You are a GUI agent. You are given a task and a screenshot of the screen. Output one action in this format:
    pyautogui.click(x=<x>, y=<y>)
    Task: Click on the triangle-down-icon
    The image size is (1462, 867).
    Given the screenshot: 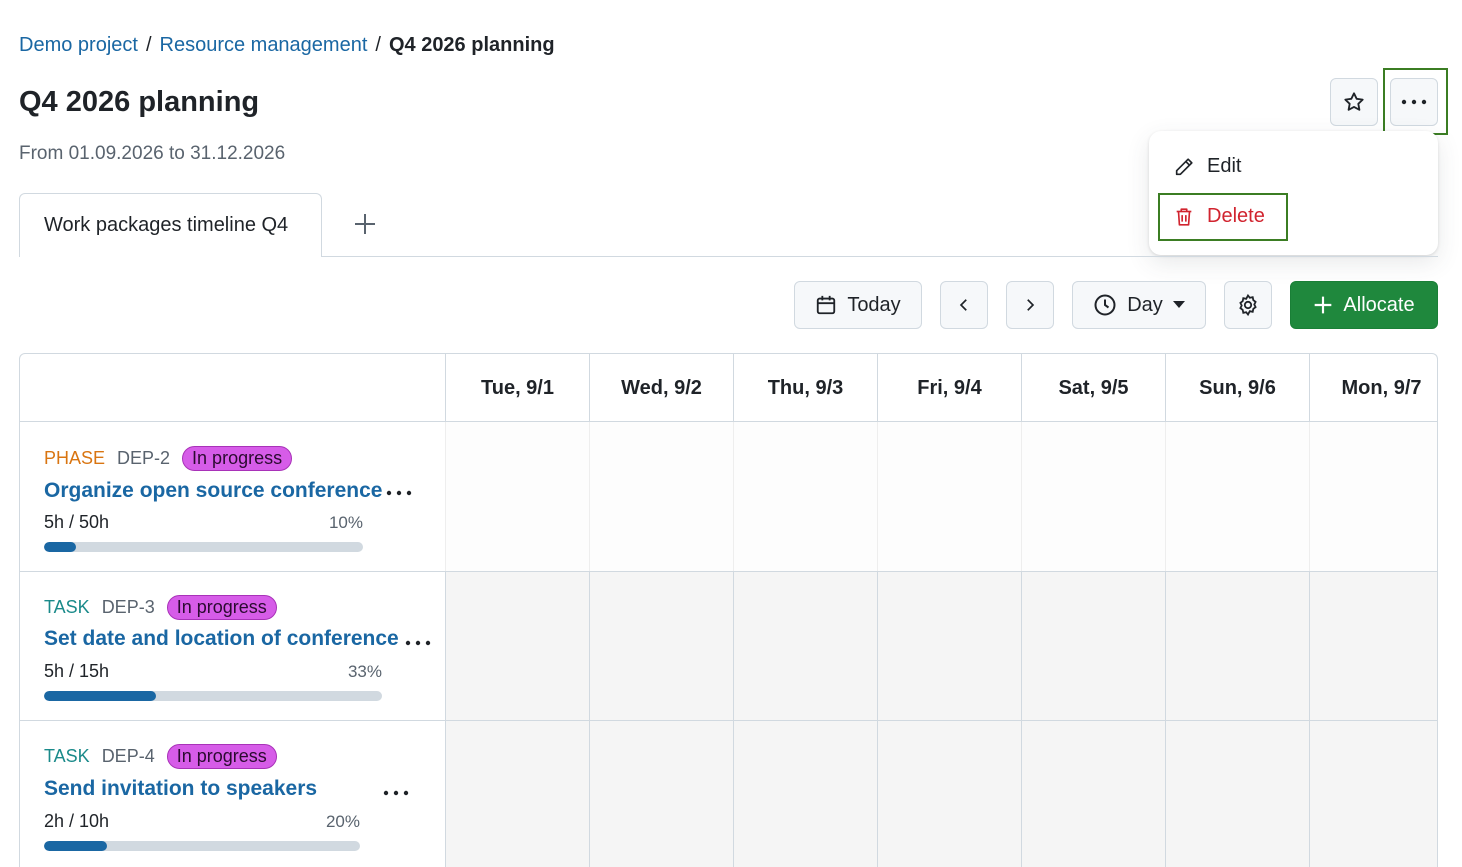 What is the action you would take?
    pyautogui.click(x=1178, y=304)
    